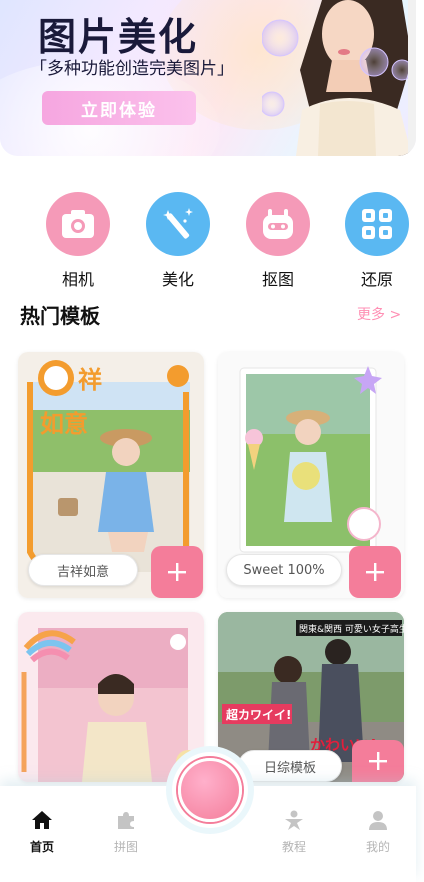 The width and height of the screenshot is (424, 882). I want to click on nav-home-label: 首页, so click(41, 847).